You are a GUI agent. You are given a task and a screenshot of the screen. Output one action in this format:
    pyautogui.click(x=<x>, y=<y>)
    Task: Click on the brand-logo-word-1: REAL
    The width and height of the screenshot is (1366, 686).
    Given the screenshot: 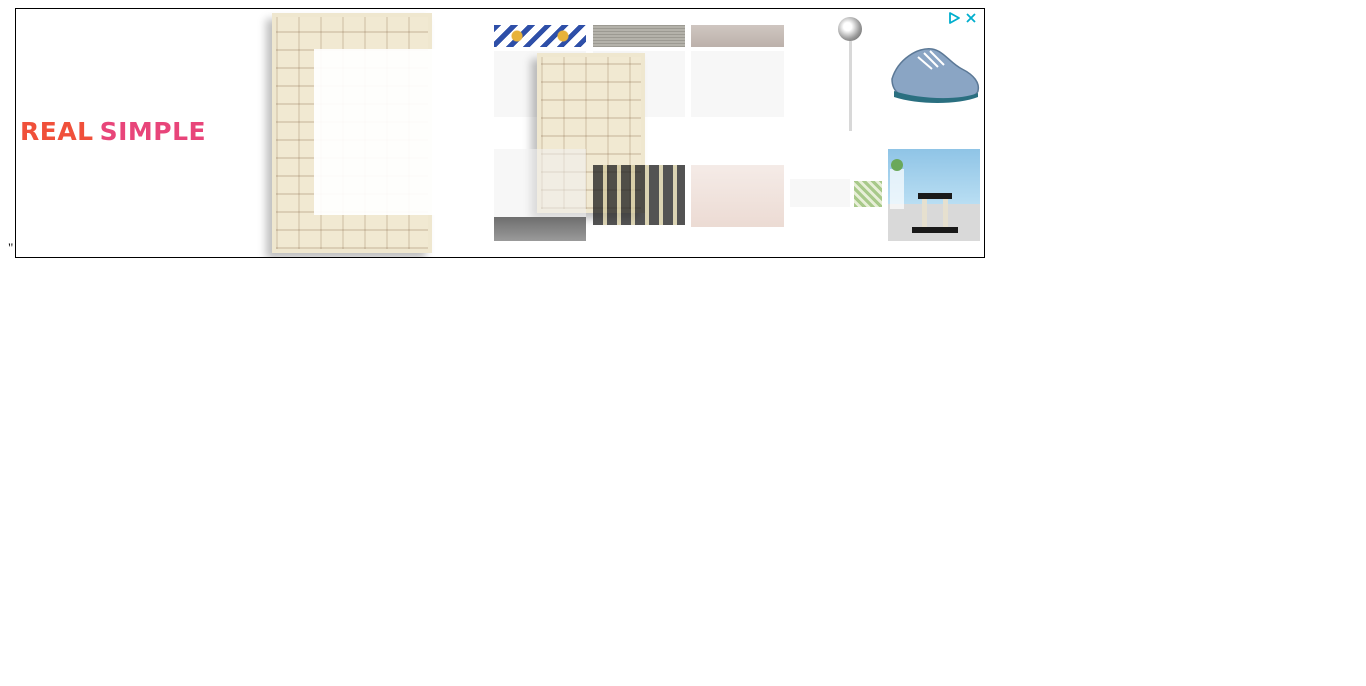 What is the action you would take?
    pyautogui.click(x=57, y=131)
    